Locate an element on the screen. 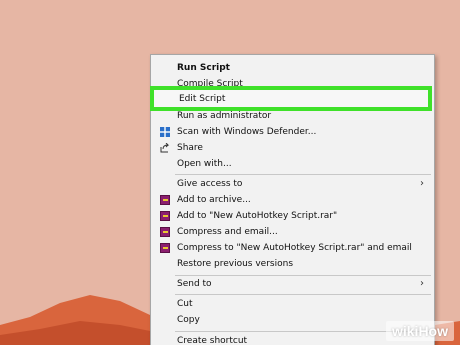 Image resolution: width=460 pixels, height=345 pixels. menu-item-label: Share is located at coordinates (190, 148).